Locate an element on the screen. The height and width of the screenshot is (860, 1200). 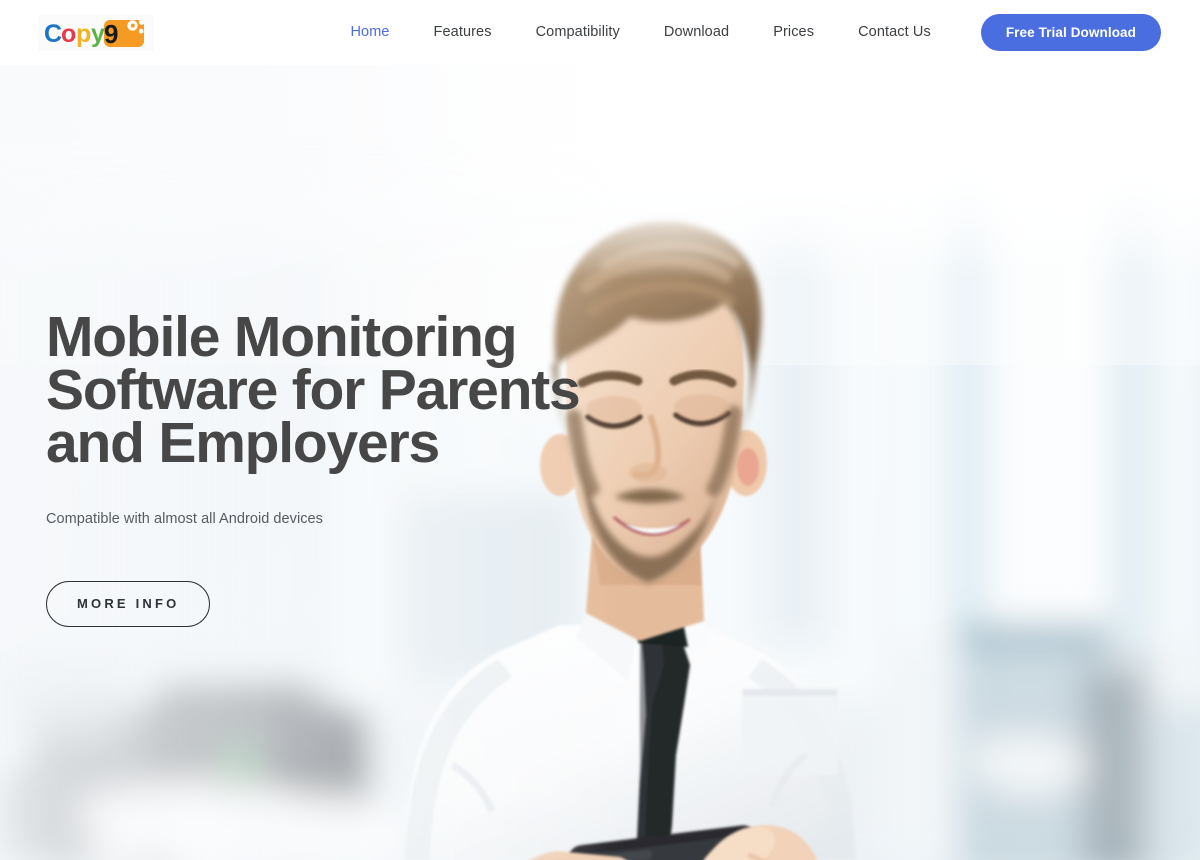
svg-text: C is located at coordinates (53, 34).